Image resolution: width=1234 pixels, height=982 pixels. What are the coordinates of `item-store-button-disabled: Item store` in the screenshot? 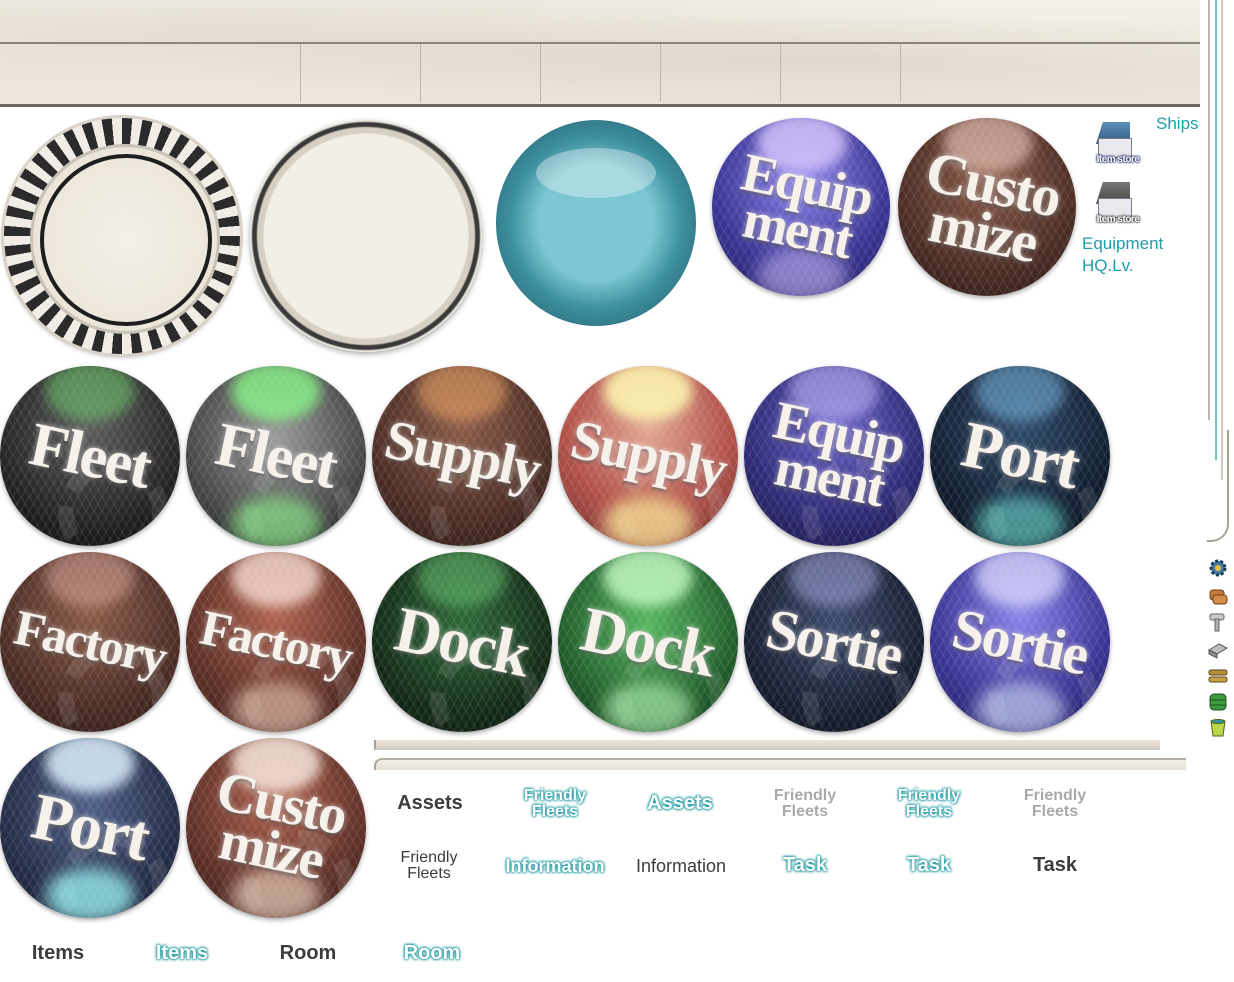 It's located at (1116, 205).